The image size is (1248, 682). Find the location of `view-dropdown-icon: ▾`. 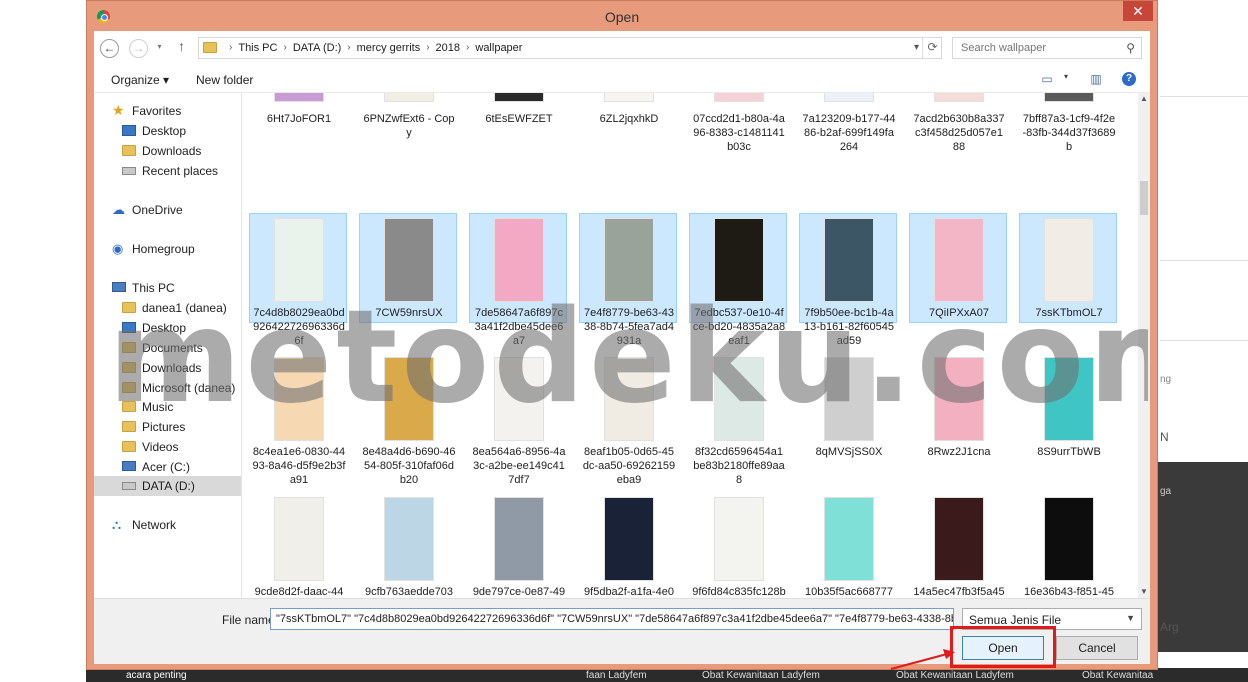

view-dropdown-icon: ▾ is located at coordinates (1066, 79).